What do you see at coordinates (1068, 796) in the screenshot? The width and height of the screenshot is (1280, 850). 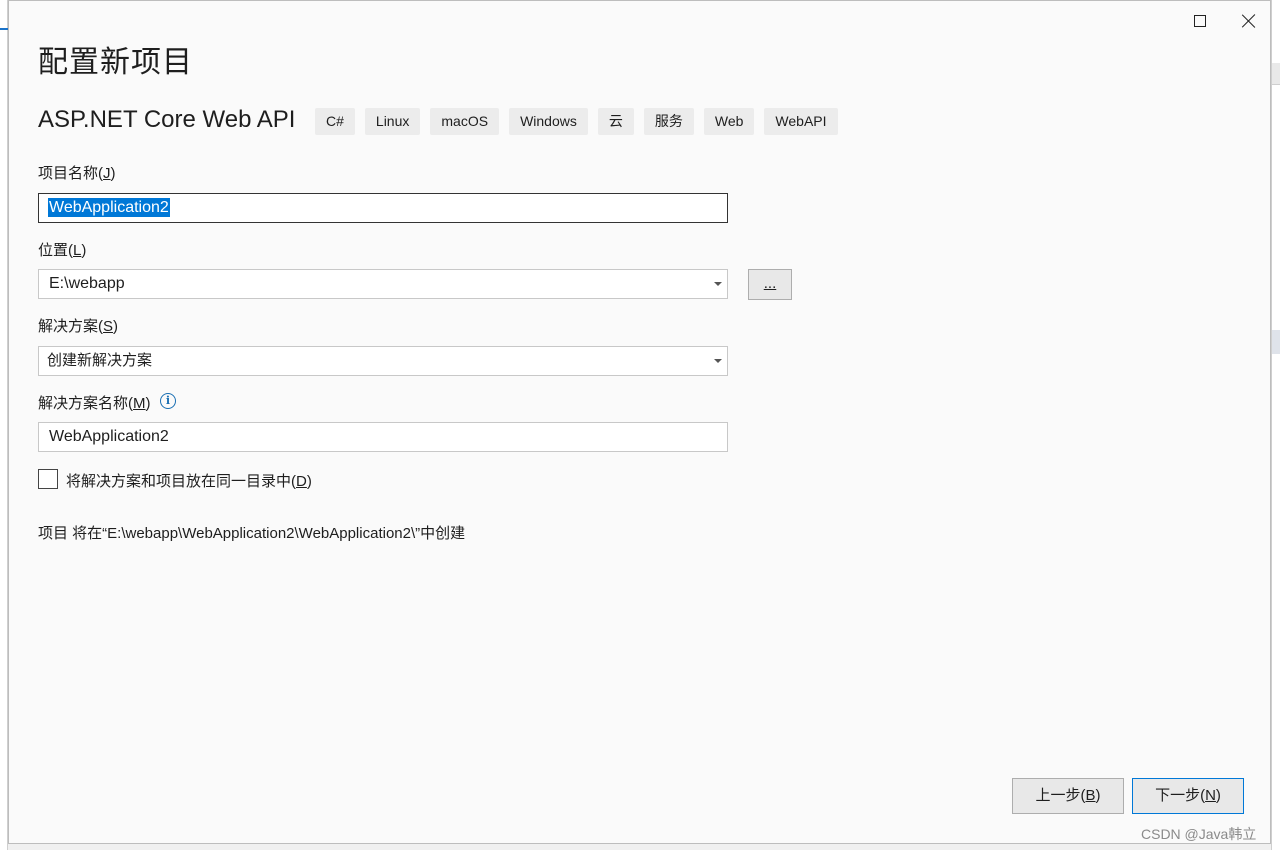 I see `back-button: 上一步(B)` at bounding box center [1068, 796].